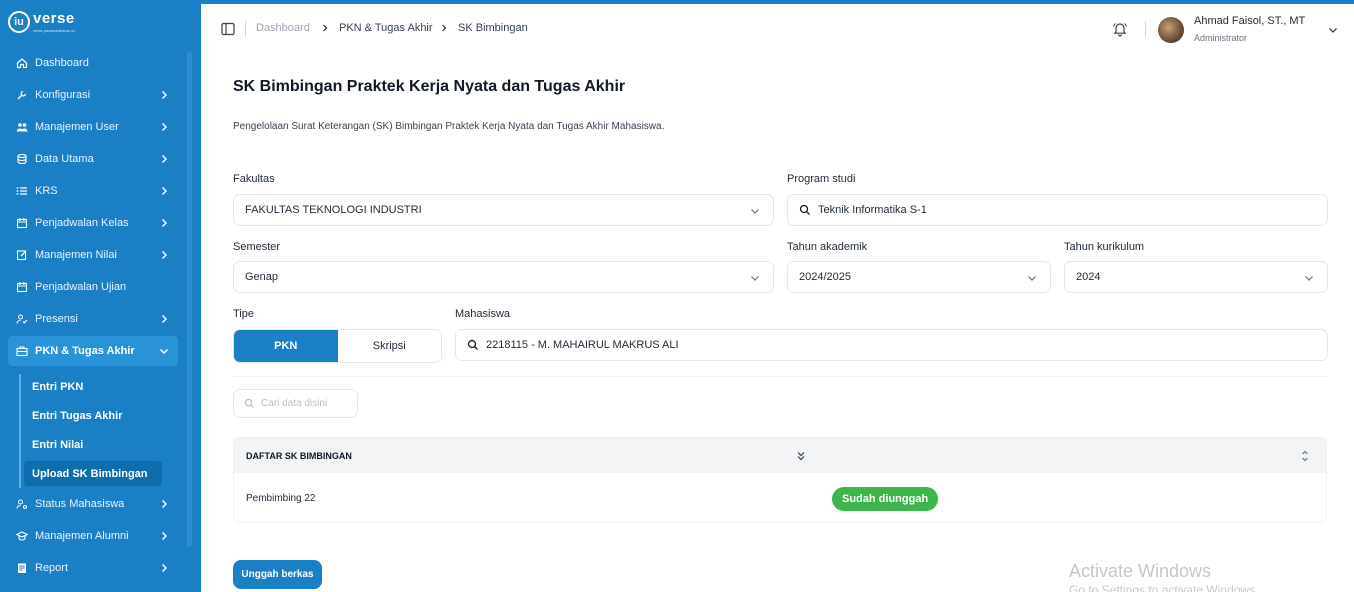 The width and height of the screenshot is (1354, 592). Describe the element at coordinates (286, 346) in the screenshot. I see `tipe-option-pkn: PKN` at that location.